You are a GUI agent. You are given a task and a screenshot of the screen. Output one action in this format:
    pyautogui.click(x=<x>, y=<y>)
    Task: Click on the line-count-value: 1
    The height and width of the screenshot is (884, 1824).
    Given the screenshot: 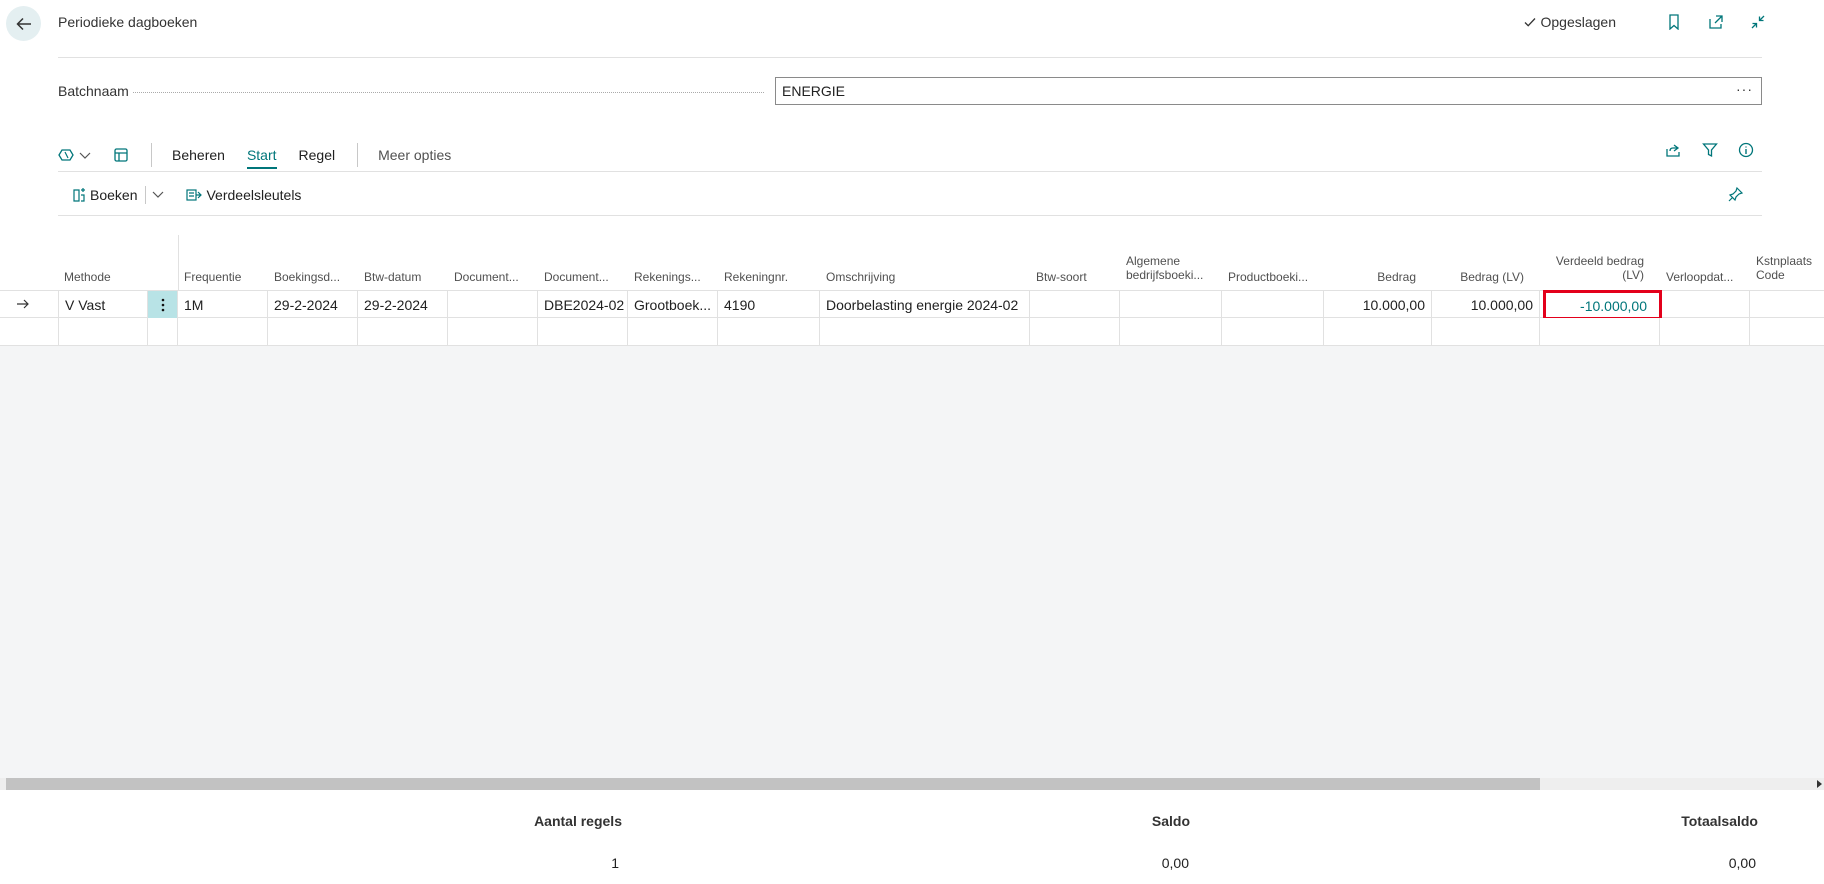 What is the action you would take?
    pyautogui.click(x=615, y=863)
    